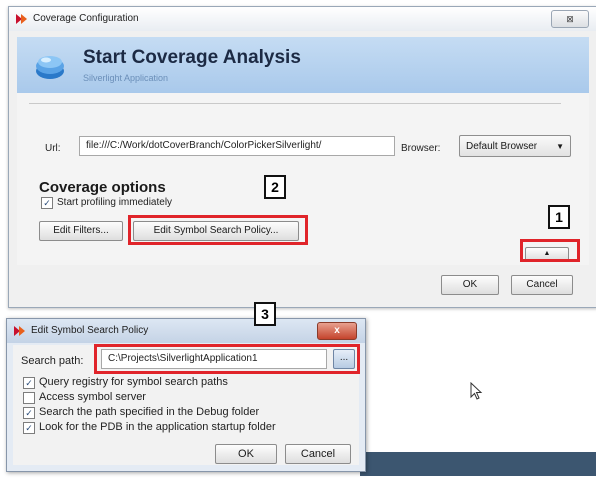 The image size is (596, 480). What do you see at coordinates (502, 146) in the screenshot?
I see `browser-dropdown-value: Default Browser` at bounding box center [502, 146].